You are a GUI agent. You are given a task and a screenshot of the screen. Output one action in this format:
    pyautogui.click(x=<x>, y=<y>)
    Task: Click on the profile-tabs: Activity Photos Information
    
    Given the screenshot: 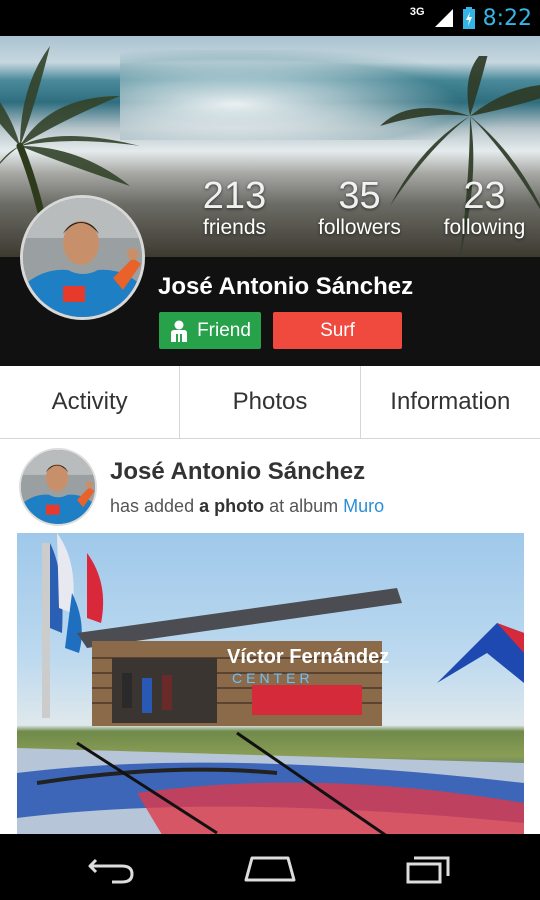 What is the action you would take?
    pyautogui.click(x=270, y=402)
    